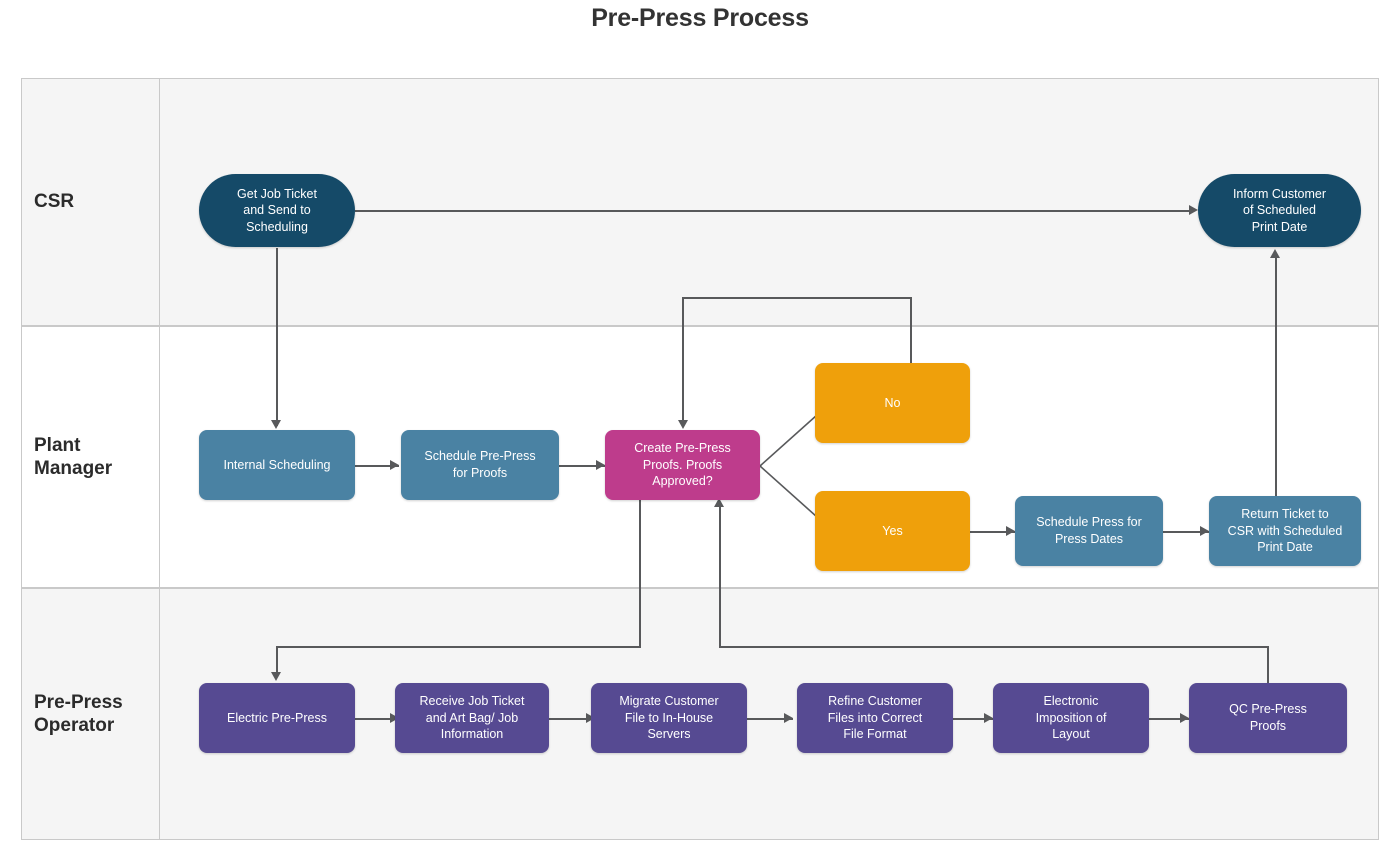 The width and height of the screenshot is (1400, 849). I want to click on edge-no-loop-vertical-right, so click(911, 330).